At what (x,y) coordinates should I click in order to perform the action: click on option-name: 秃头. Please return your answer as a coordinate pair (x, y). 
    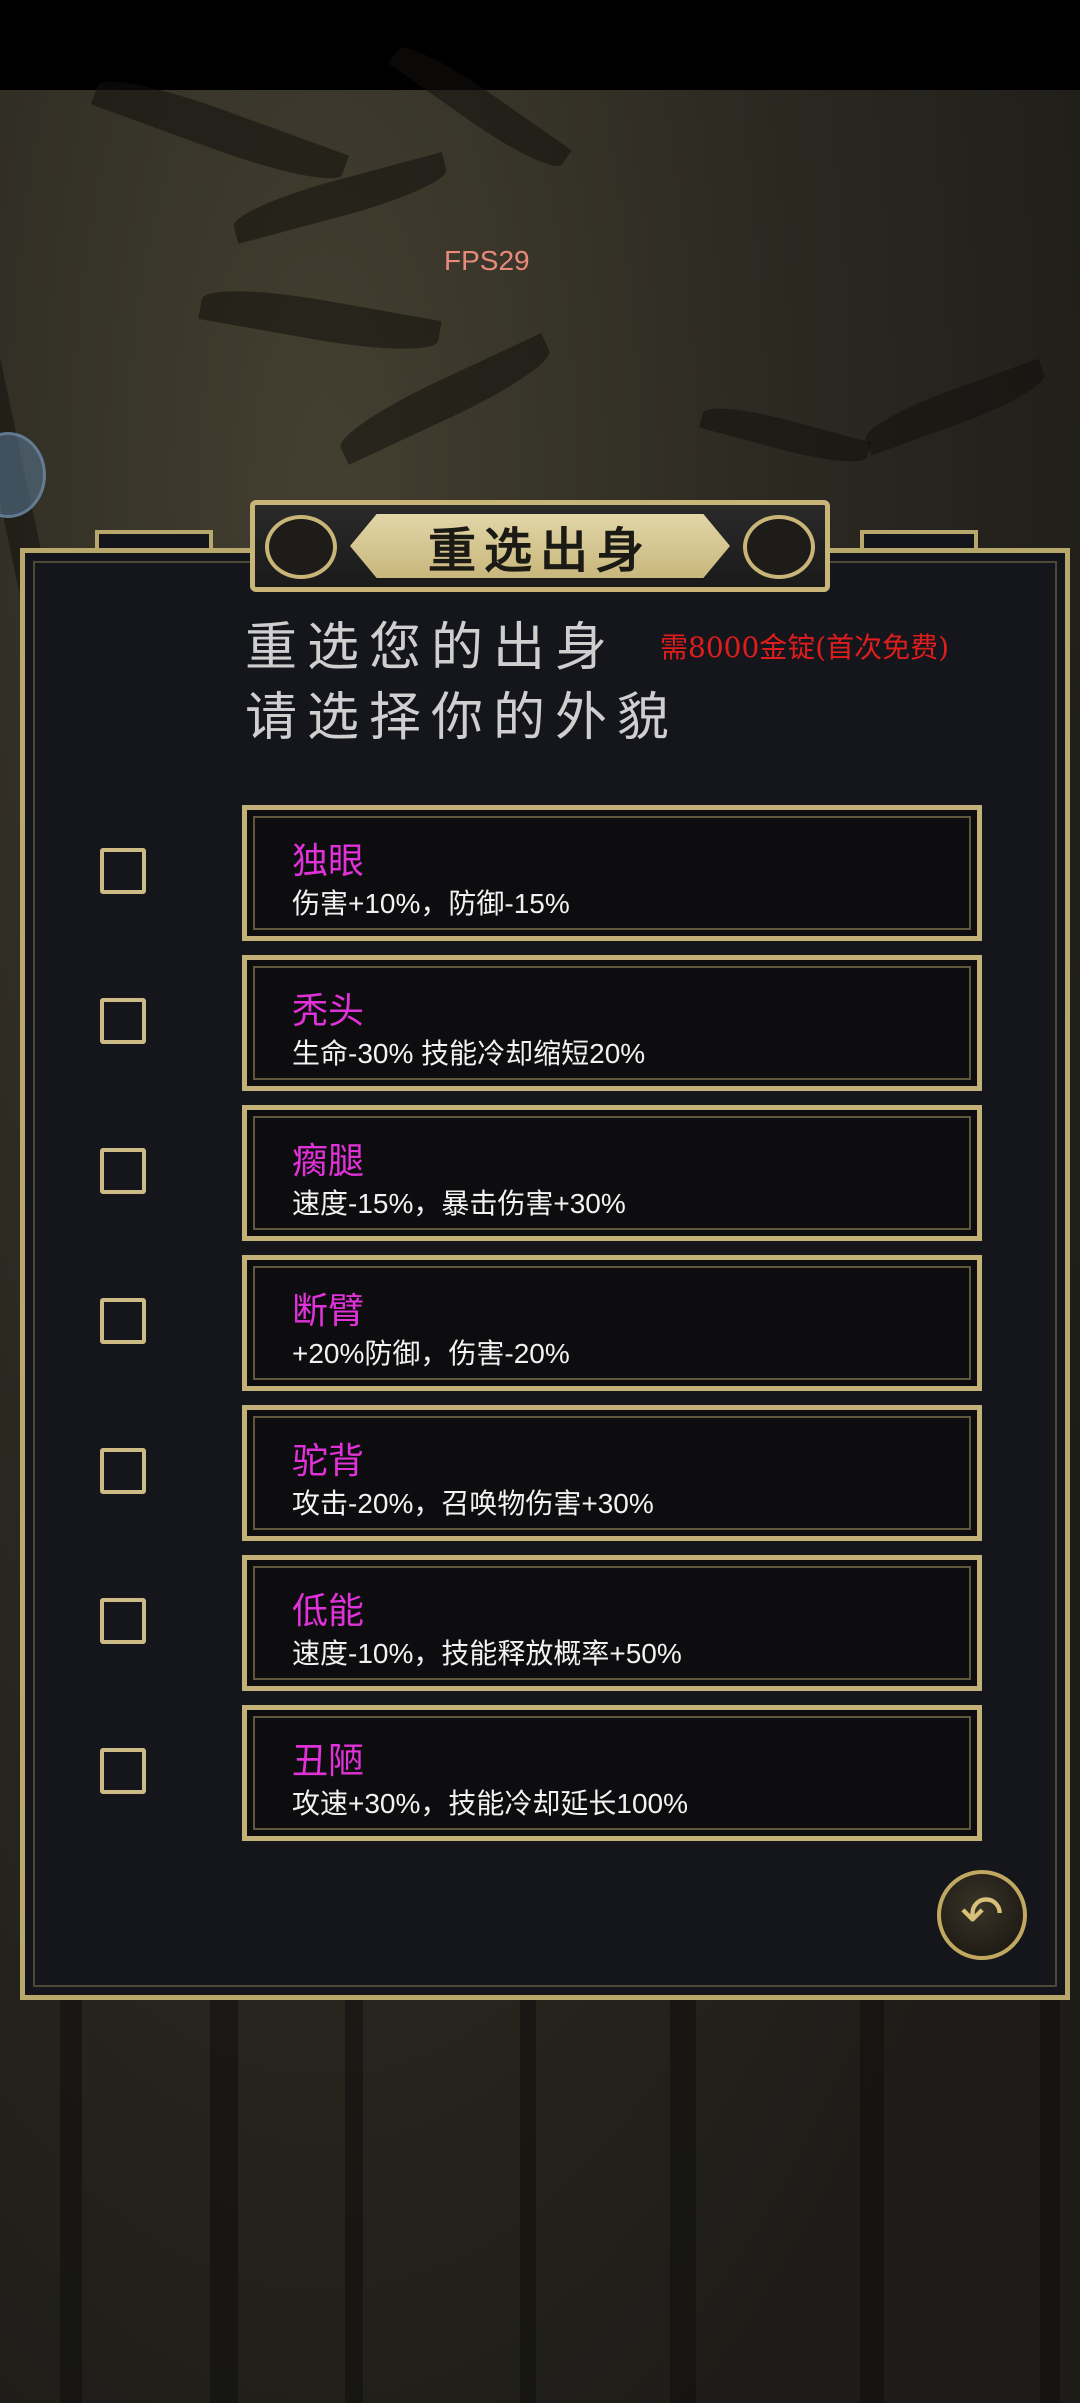
    Looking at the image, I should click on (328, 1010).